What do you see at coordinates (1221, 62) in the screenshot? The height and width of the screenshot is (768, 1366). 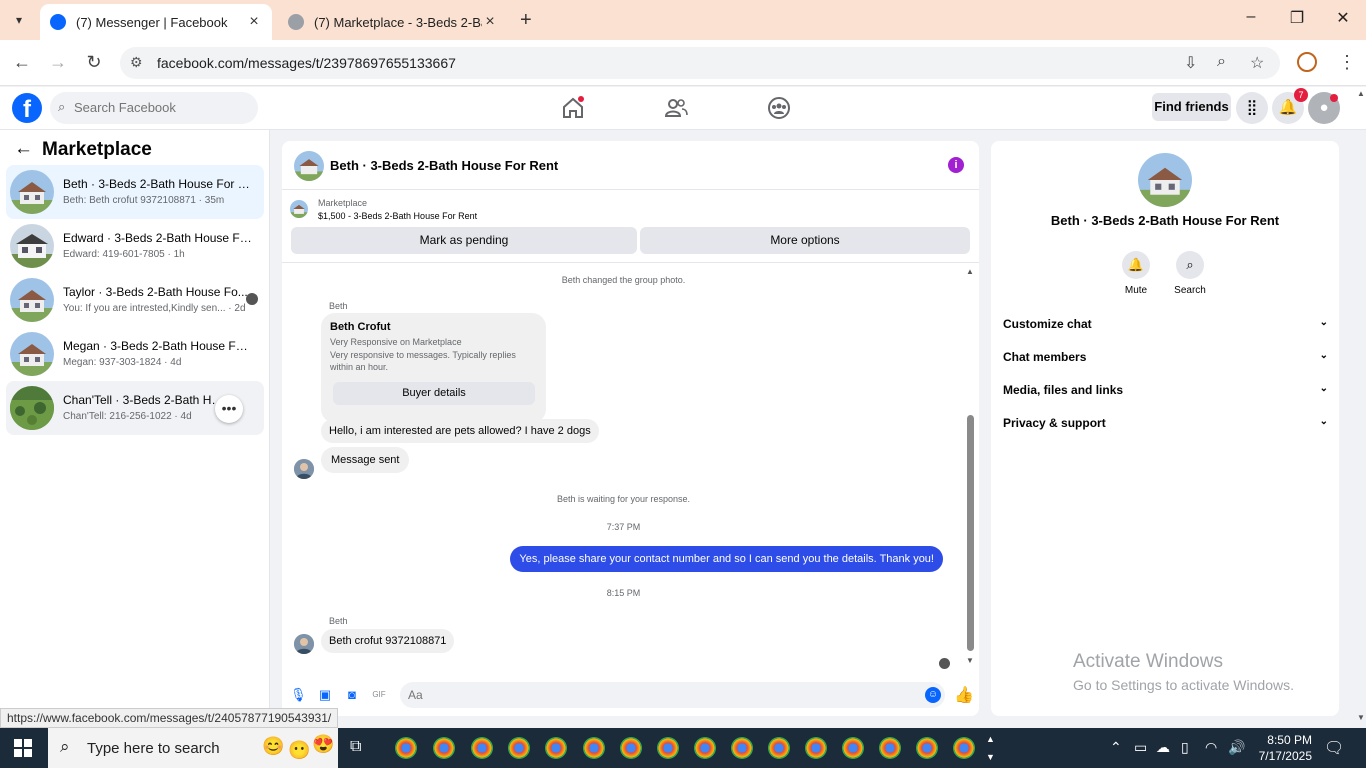 I see `zoom-icon: ⌕` at bounding box center [1221, 62].